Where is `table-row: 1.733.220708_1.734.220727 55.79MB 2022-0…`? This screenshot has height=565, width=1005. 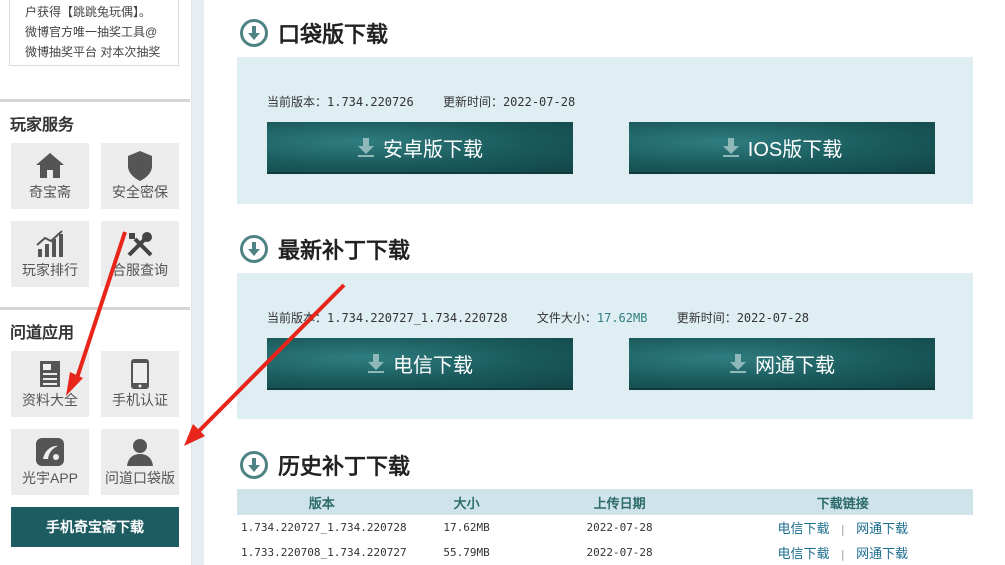
table-row: 1.733.220708_1.734.220727 55.79MB 2022-0… is located at coordinates (605, 552).